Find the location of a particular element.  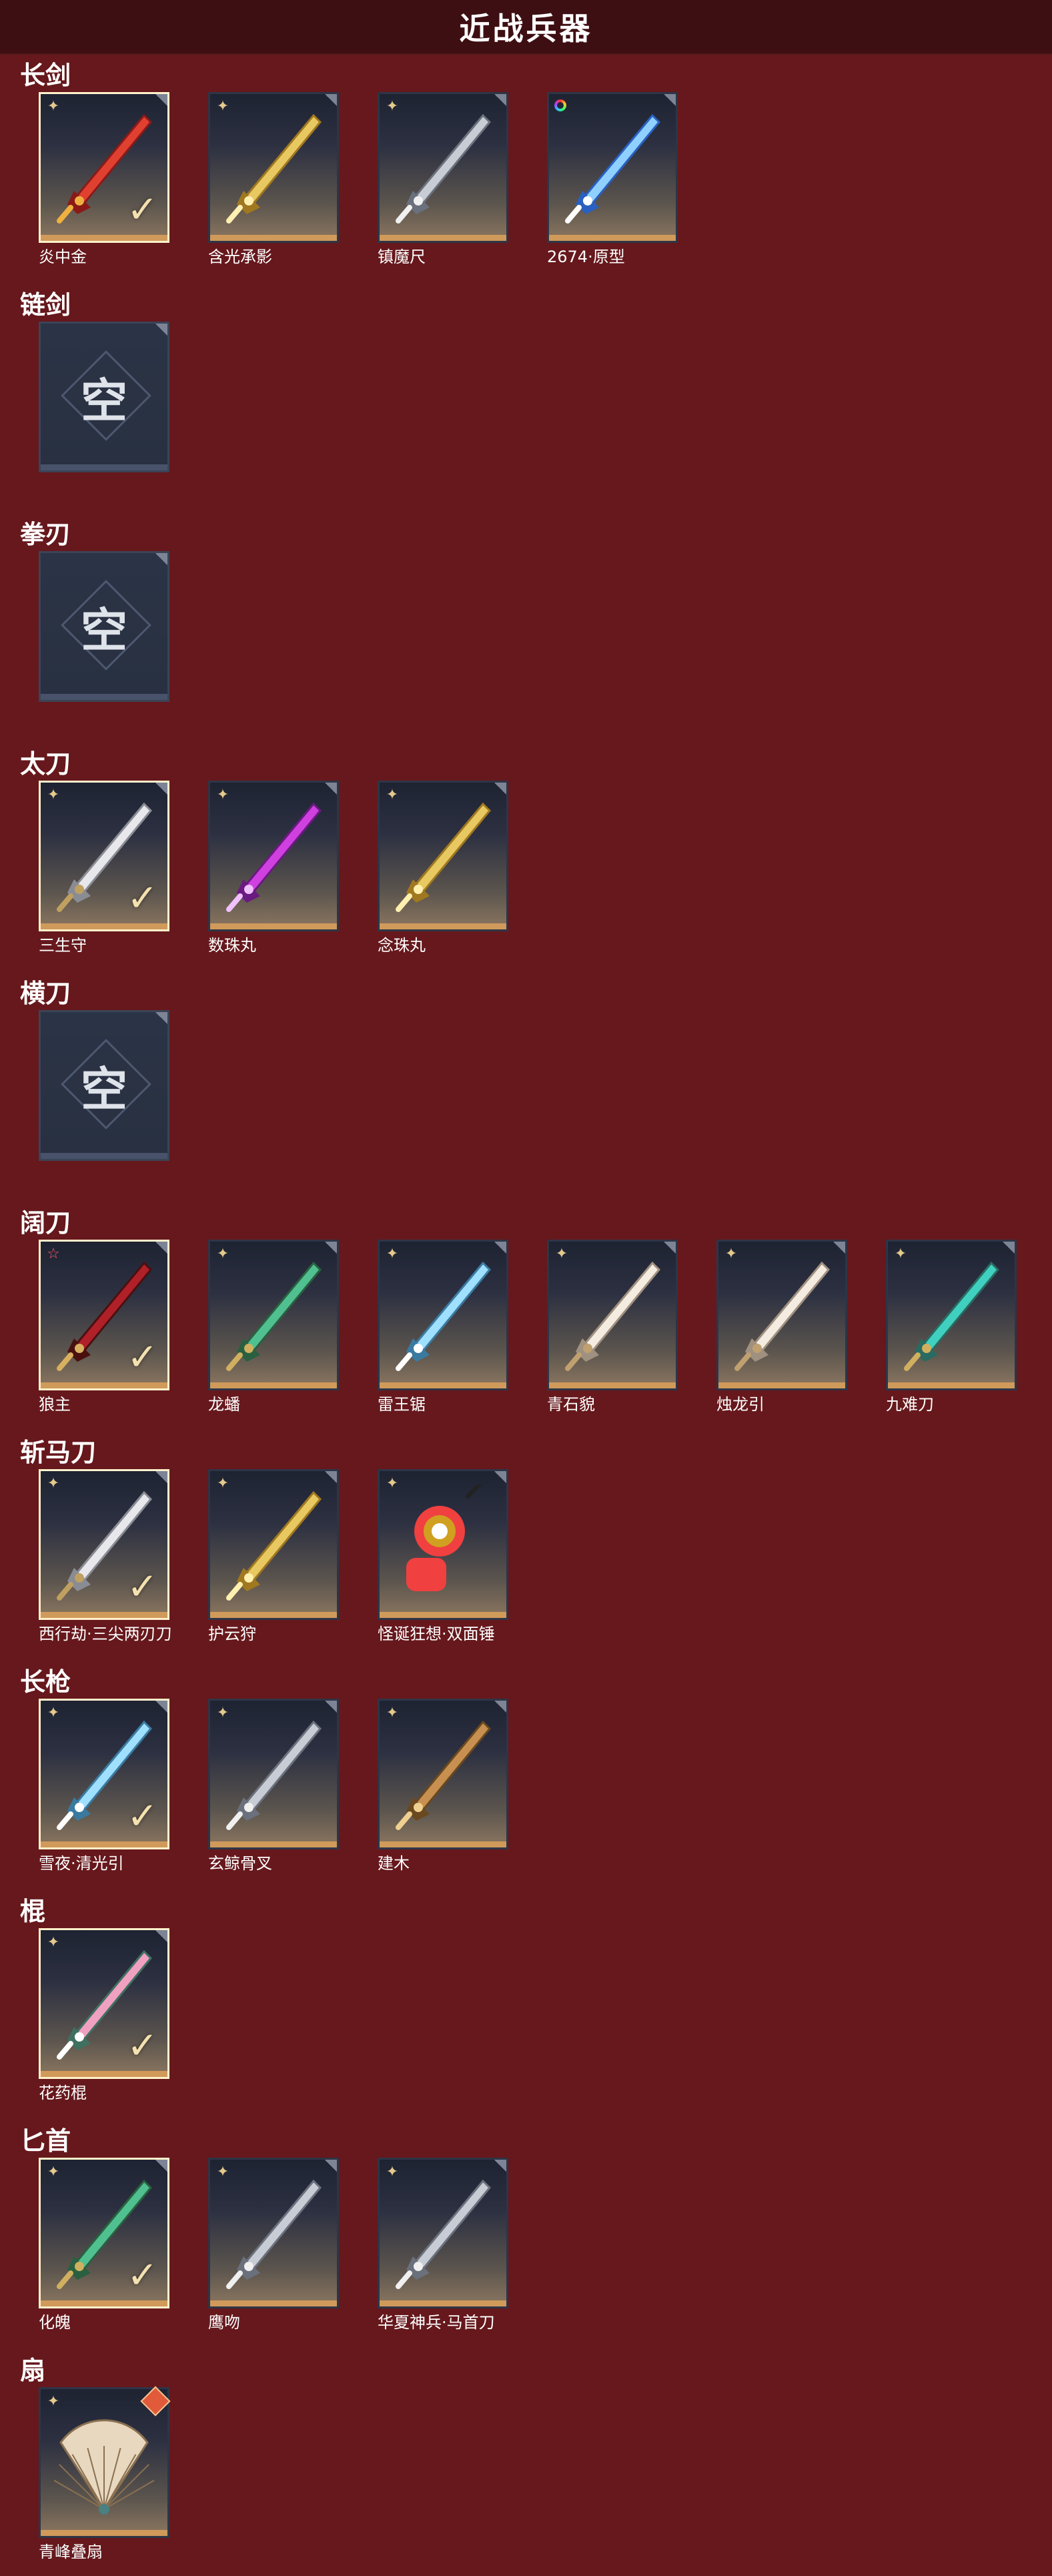

weapon-item: ✦ ✓ 化魄 is located at coordinates (104, 2245).